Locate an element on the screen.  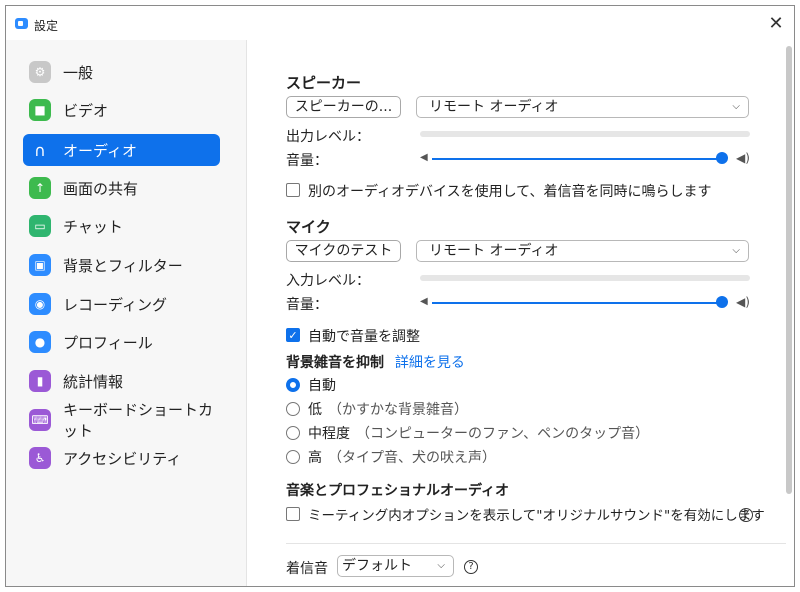
sidebar-item-label: ビデオ is located at coordinates (86, 110).